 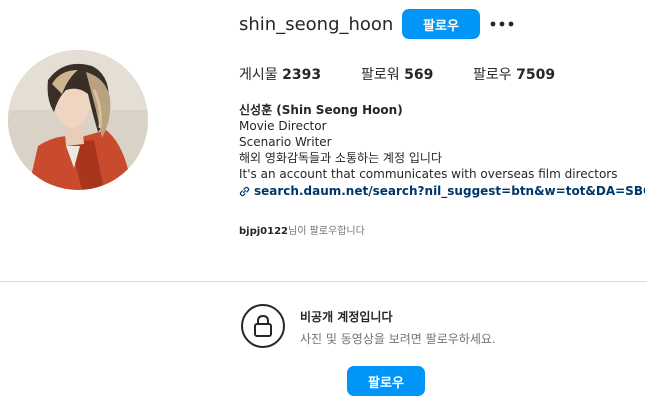 I want to click on followed-by-user: bjpj0122, so click(x=264, y=231).